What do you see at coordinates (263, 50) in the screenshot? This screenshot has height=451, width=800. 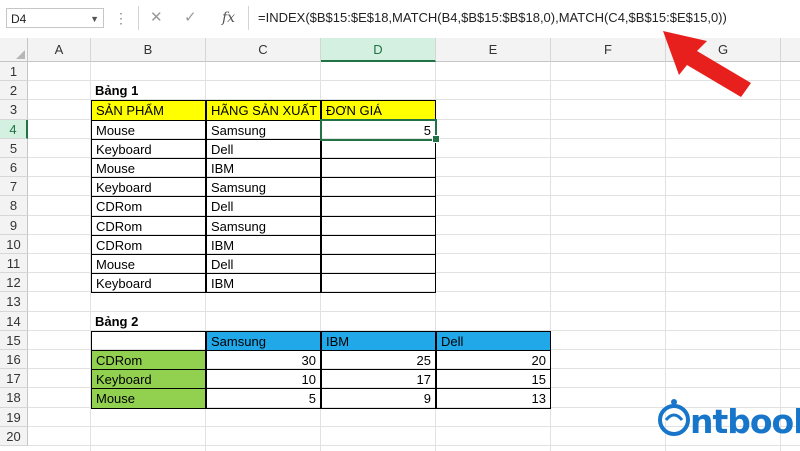 I see `column-header-c: C` at bounding box center [263, 50].